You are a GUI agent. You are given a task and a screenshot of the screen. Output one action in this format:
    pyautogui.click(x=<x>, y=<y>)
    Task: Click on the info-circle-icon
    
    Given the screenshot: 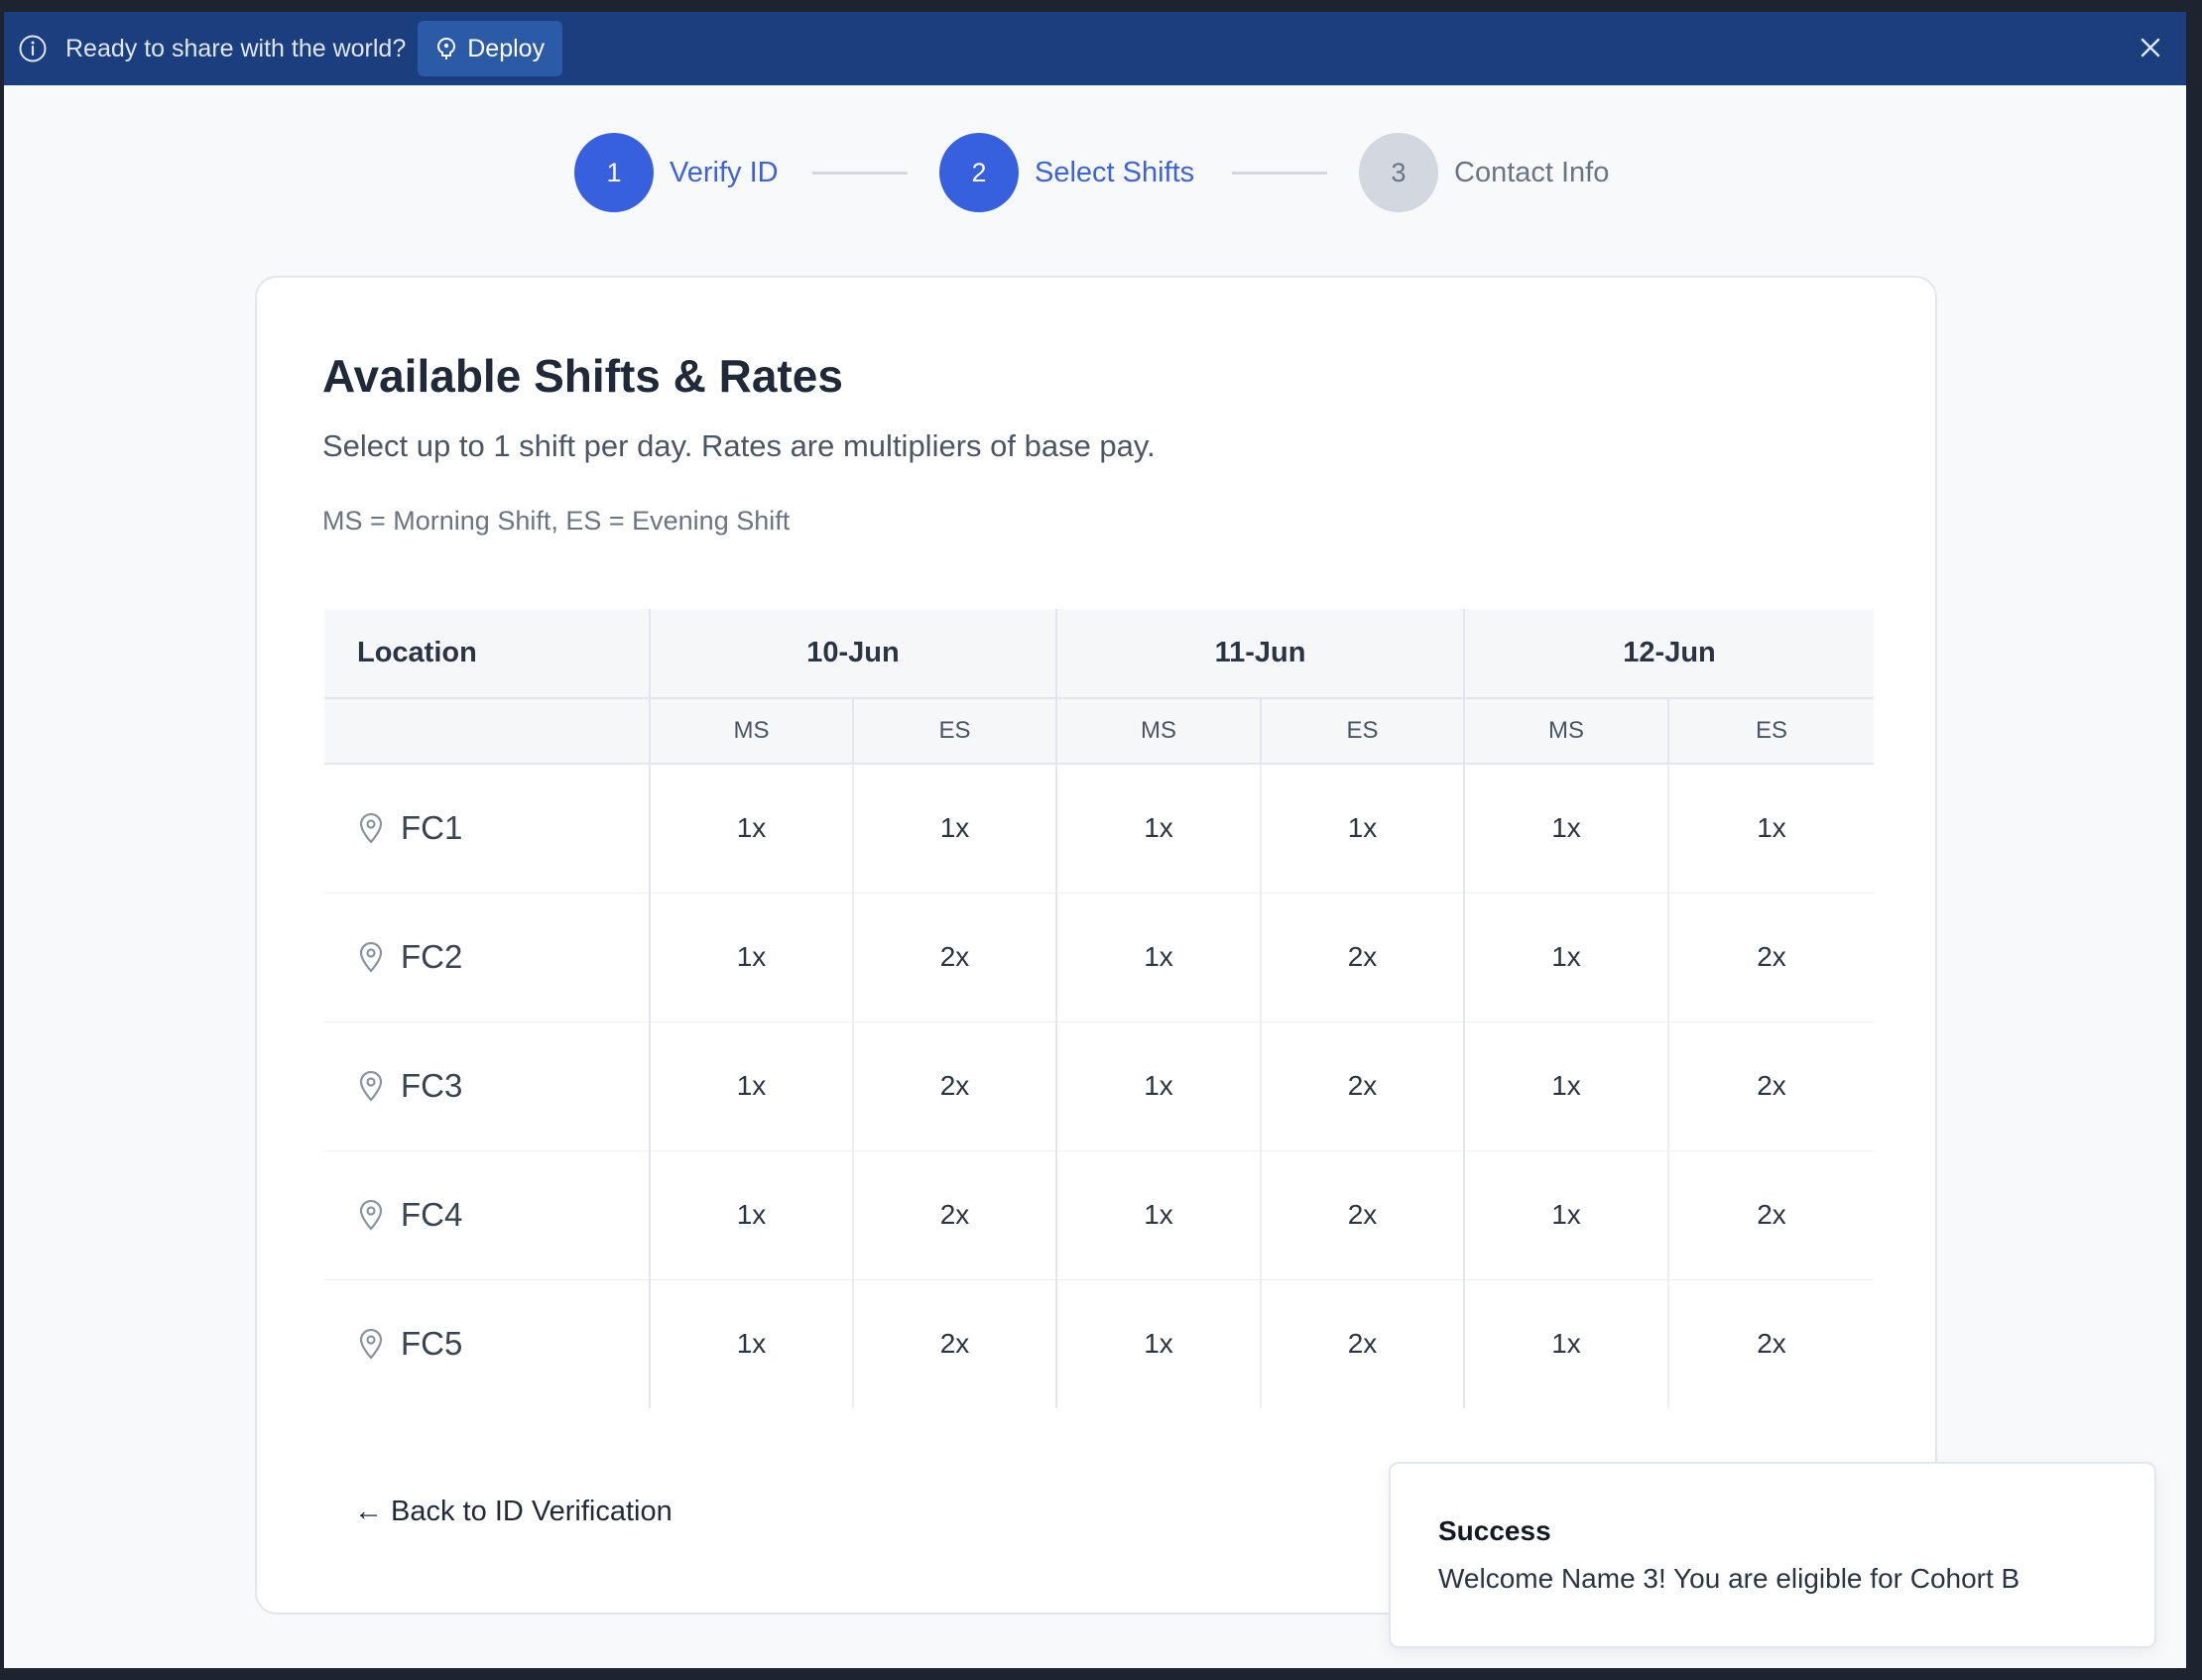 What is the action you would take?
    pyautogui.click(x=33, y=48)
    